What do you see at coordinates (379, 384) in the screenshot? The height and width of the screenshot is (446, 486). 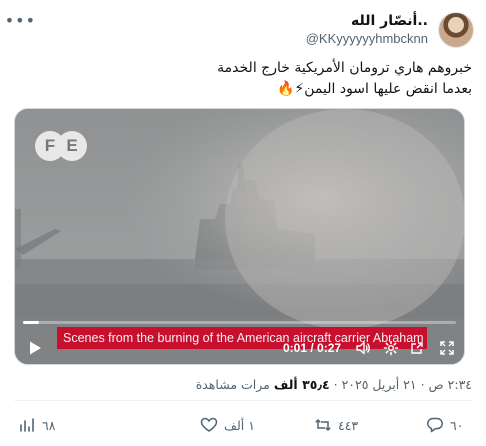 I see `tweet-date: ٢١ أبريل ٢٠٢٥` at bounding box center [379, 384].